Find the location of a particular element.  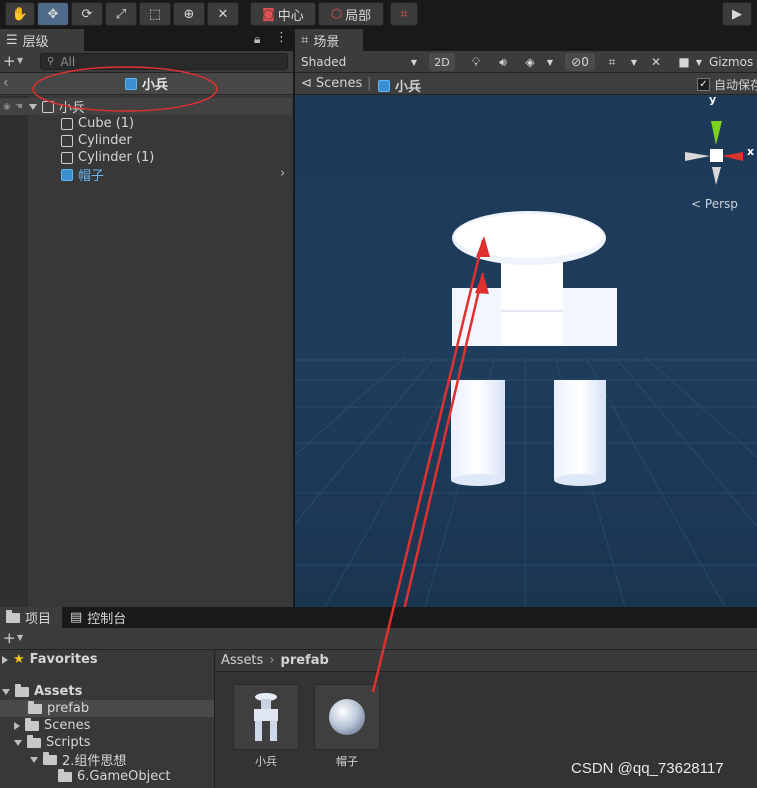

tree-item-label: Scenes is located at coordinates (67, 725).